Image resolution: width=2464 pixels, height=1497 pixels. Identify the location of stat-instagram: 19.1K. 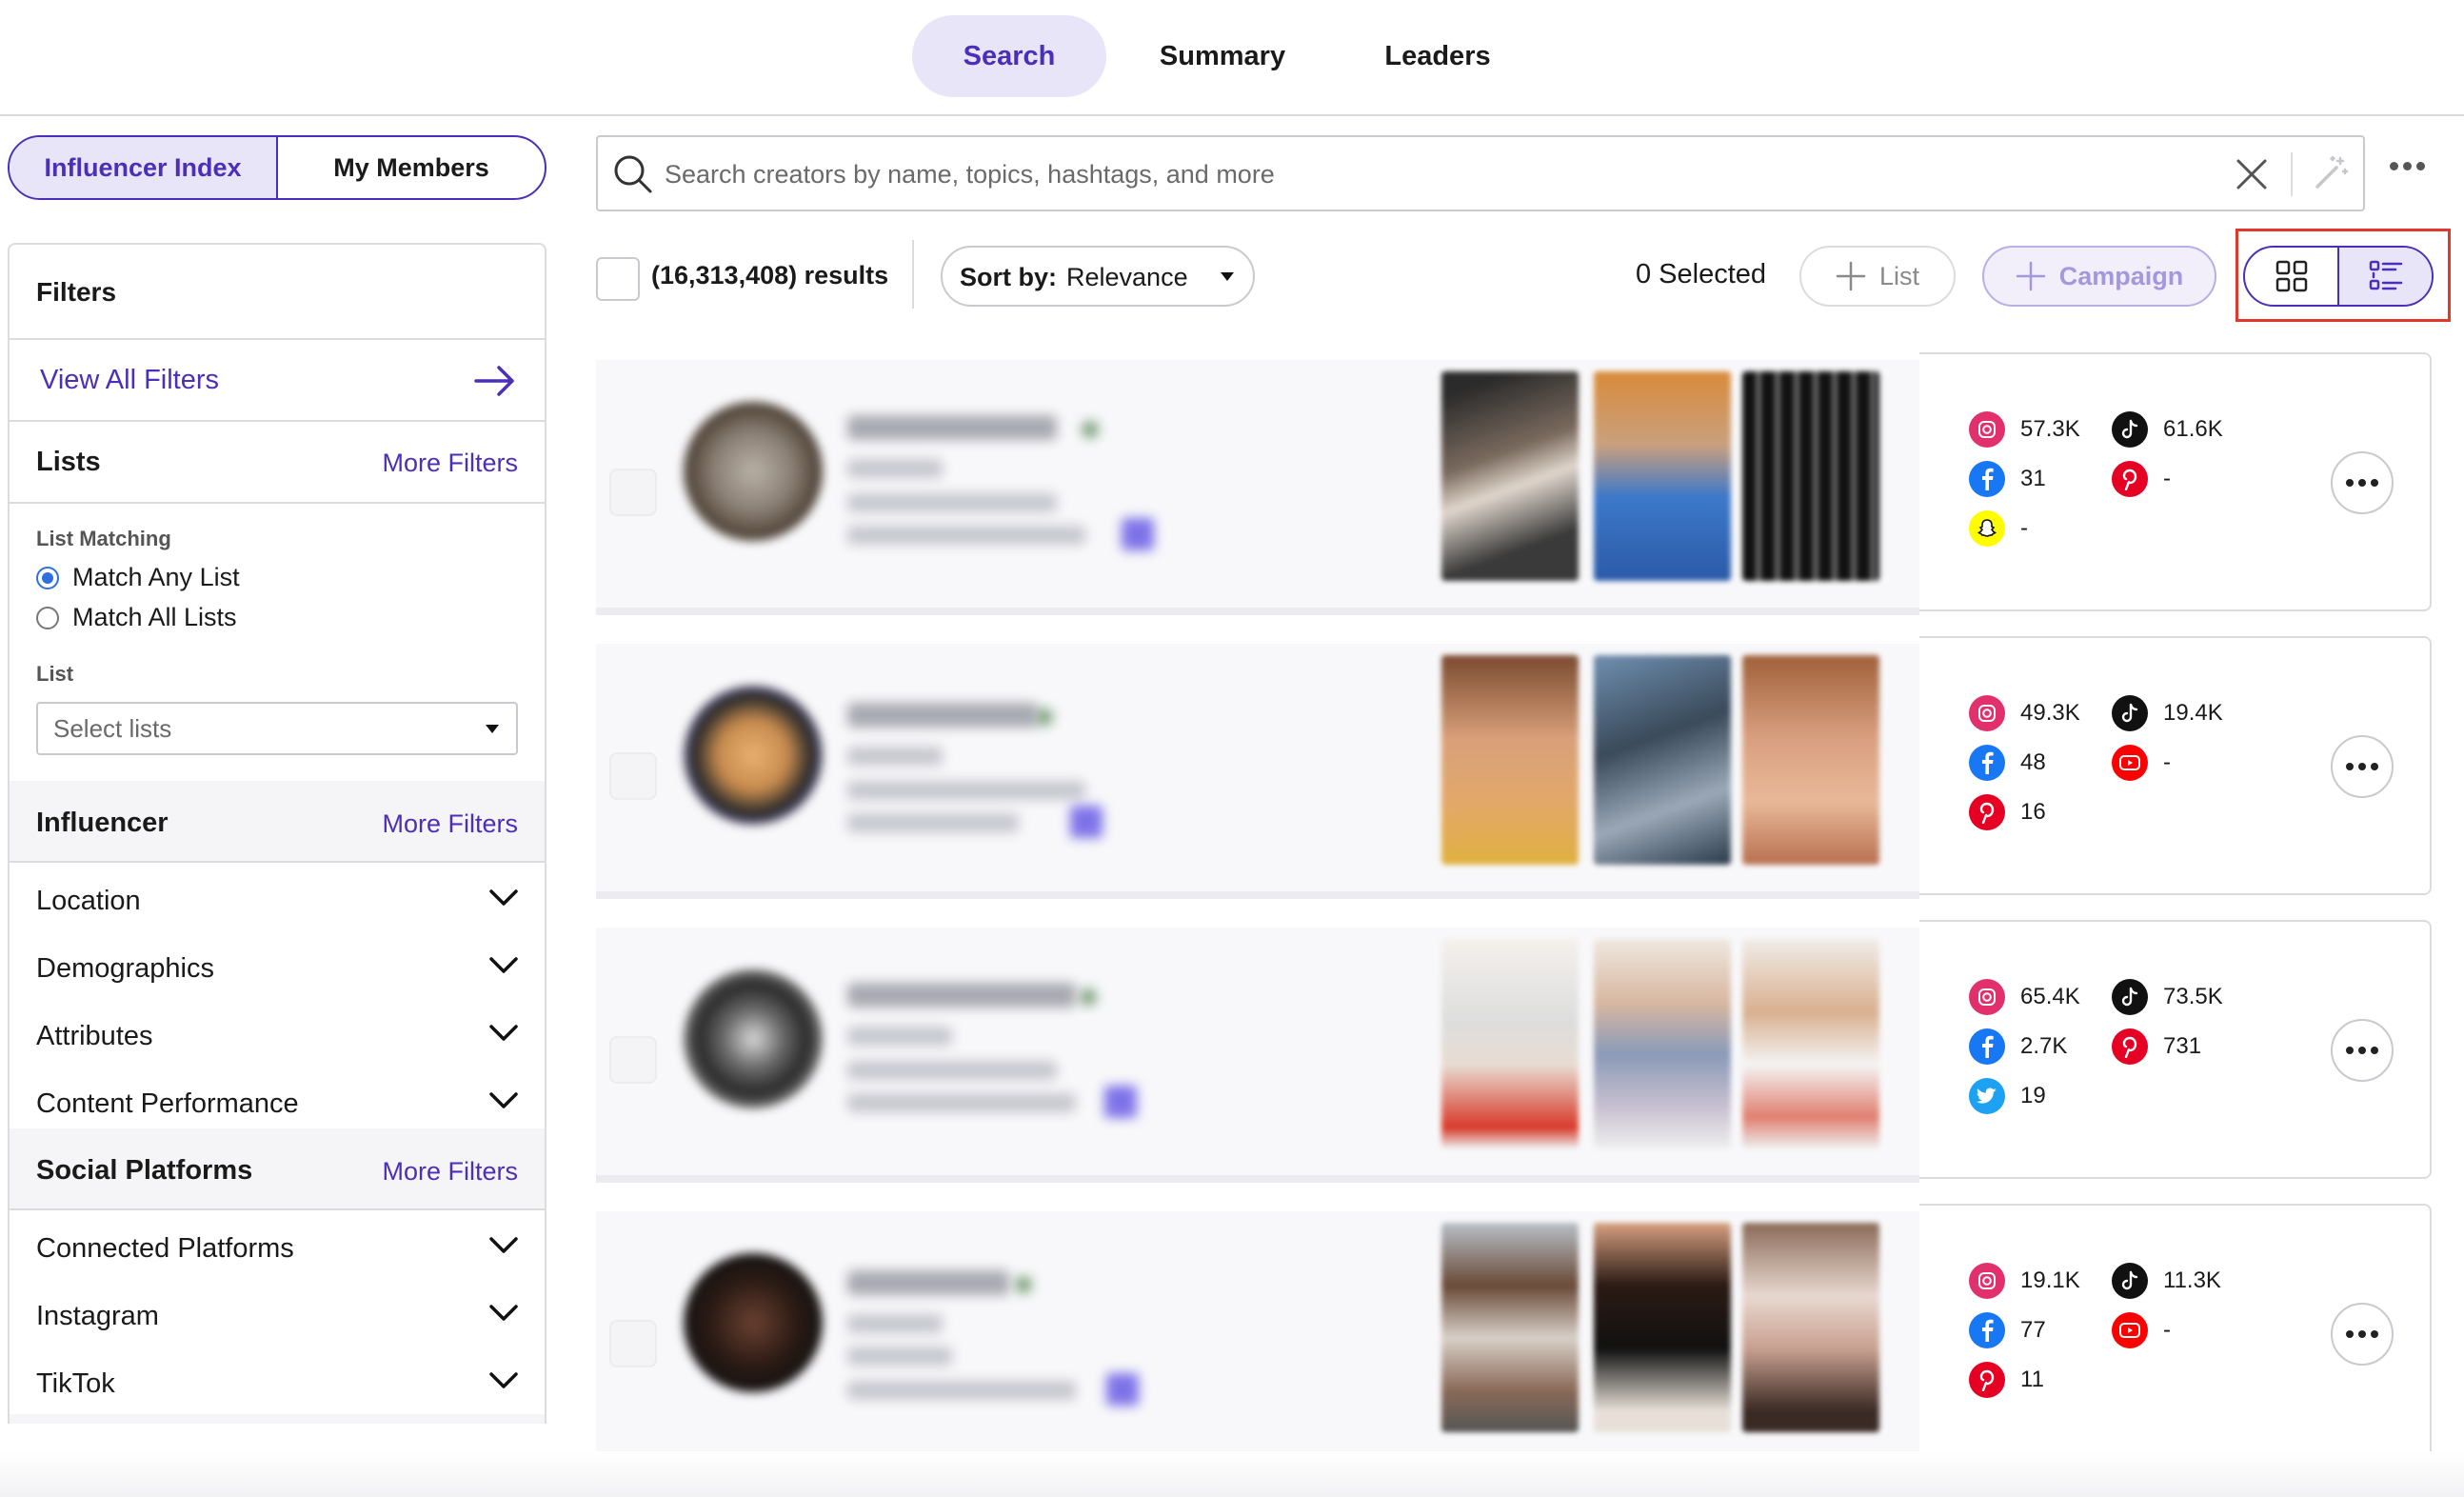
(2024, 1281).